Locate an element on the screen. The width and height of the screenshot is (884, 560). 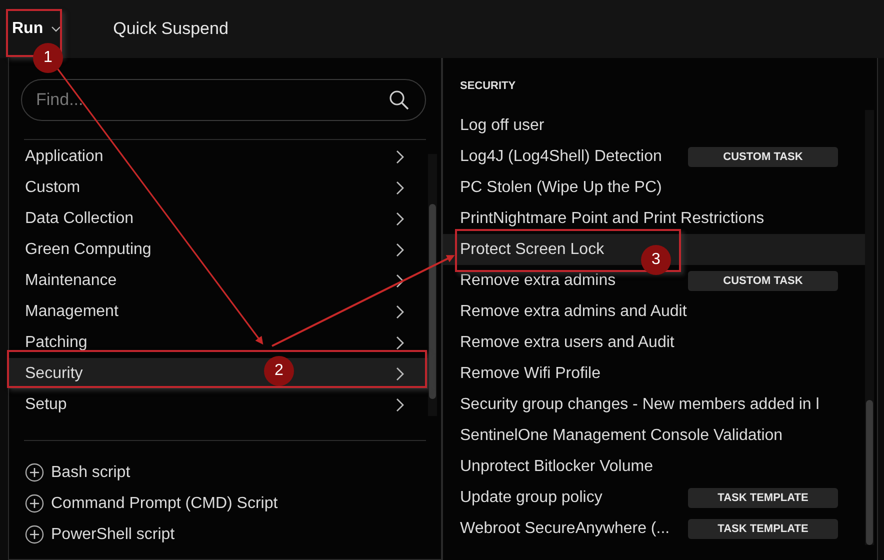
section-heading: SECURITY is located at coordinates (488, 87).